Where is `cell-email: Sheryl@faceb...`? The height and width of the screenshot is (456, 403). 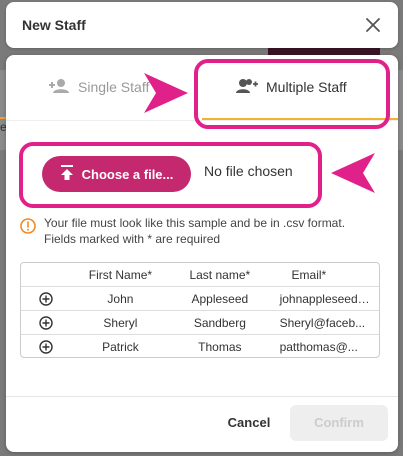
cell-email: Sheryl@faceb... is located at coordinates (322, 322).